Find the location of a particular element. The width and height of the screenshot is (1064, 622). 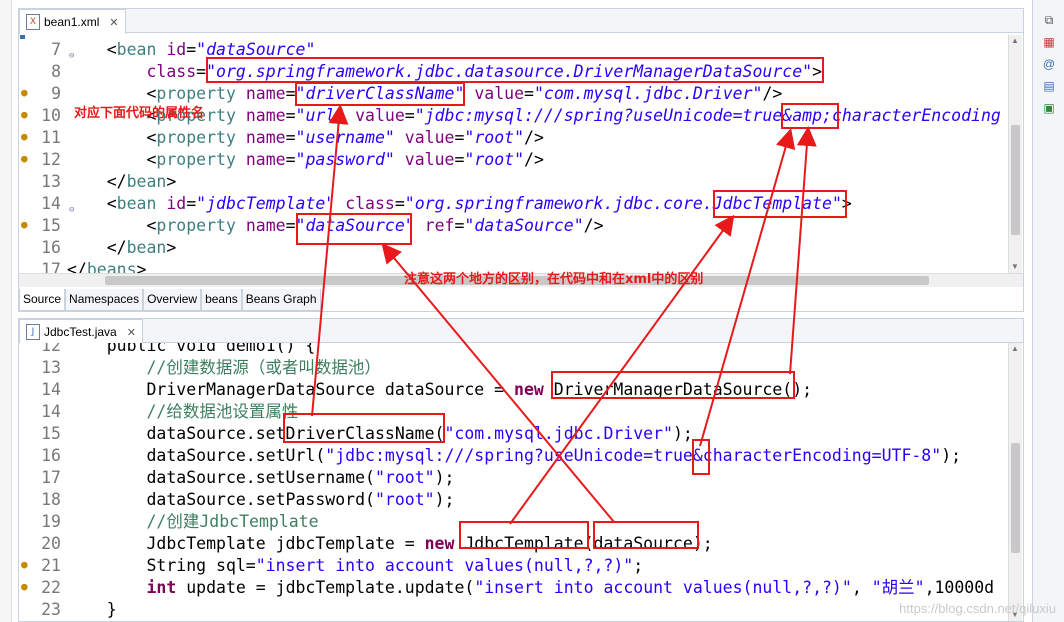

line-number: 19 is located at coordinates (42, 522).